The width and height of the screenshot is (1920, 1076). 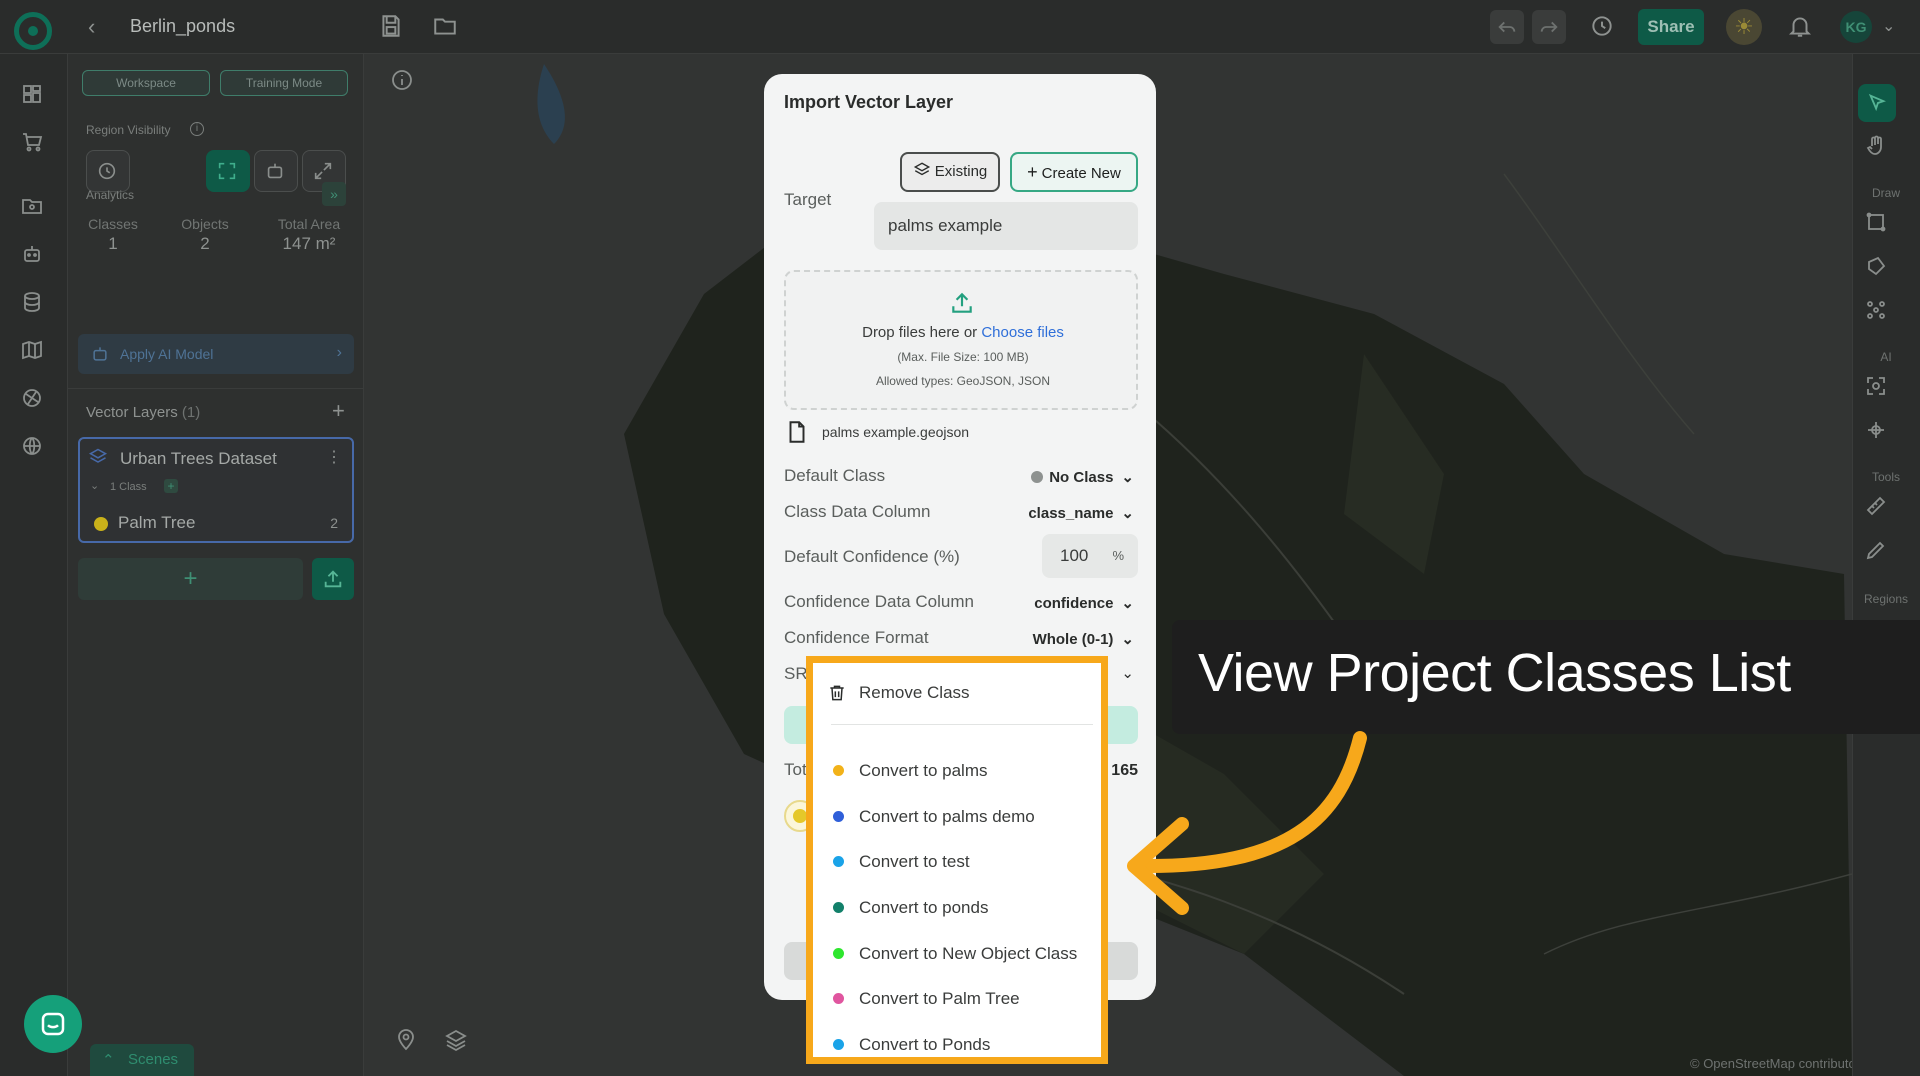 I want to click on convert-option-new-object-class: Convert to New Object Class, so click(x=963, y=953).